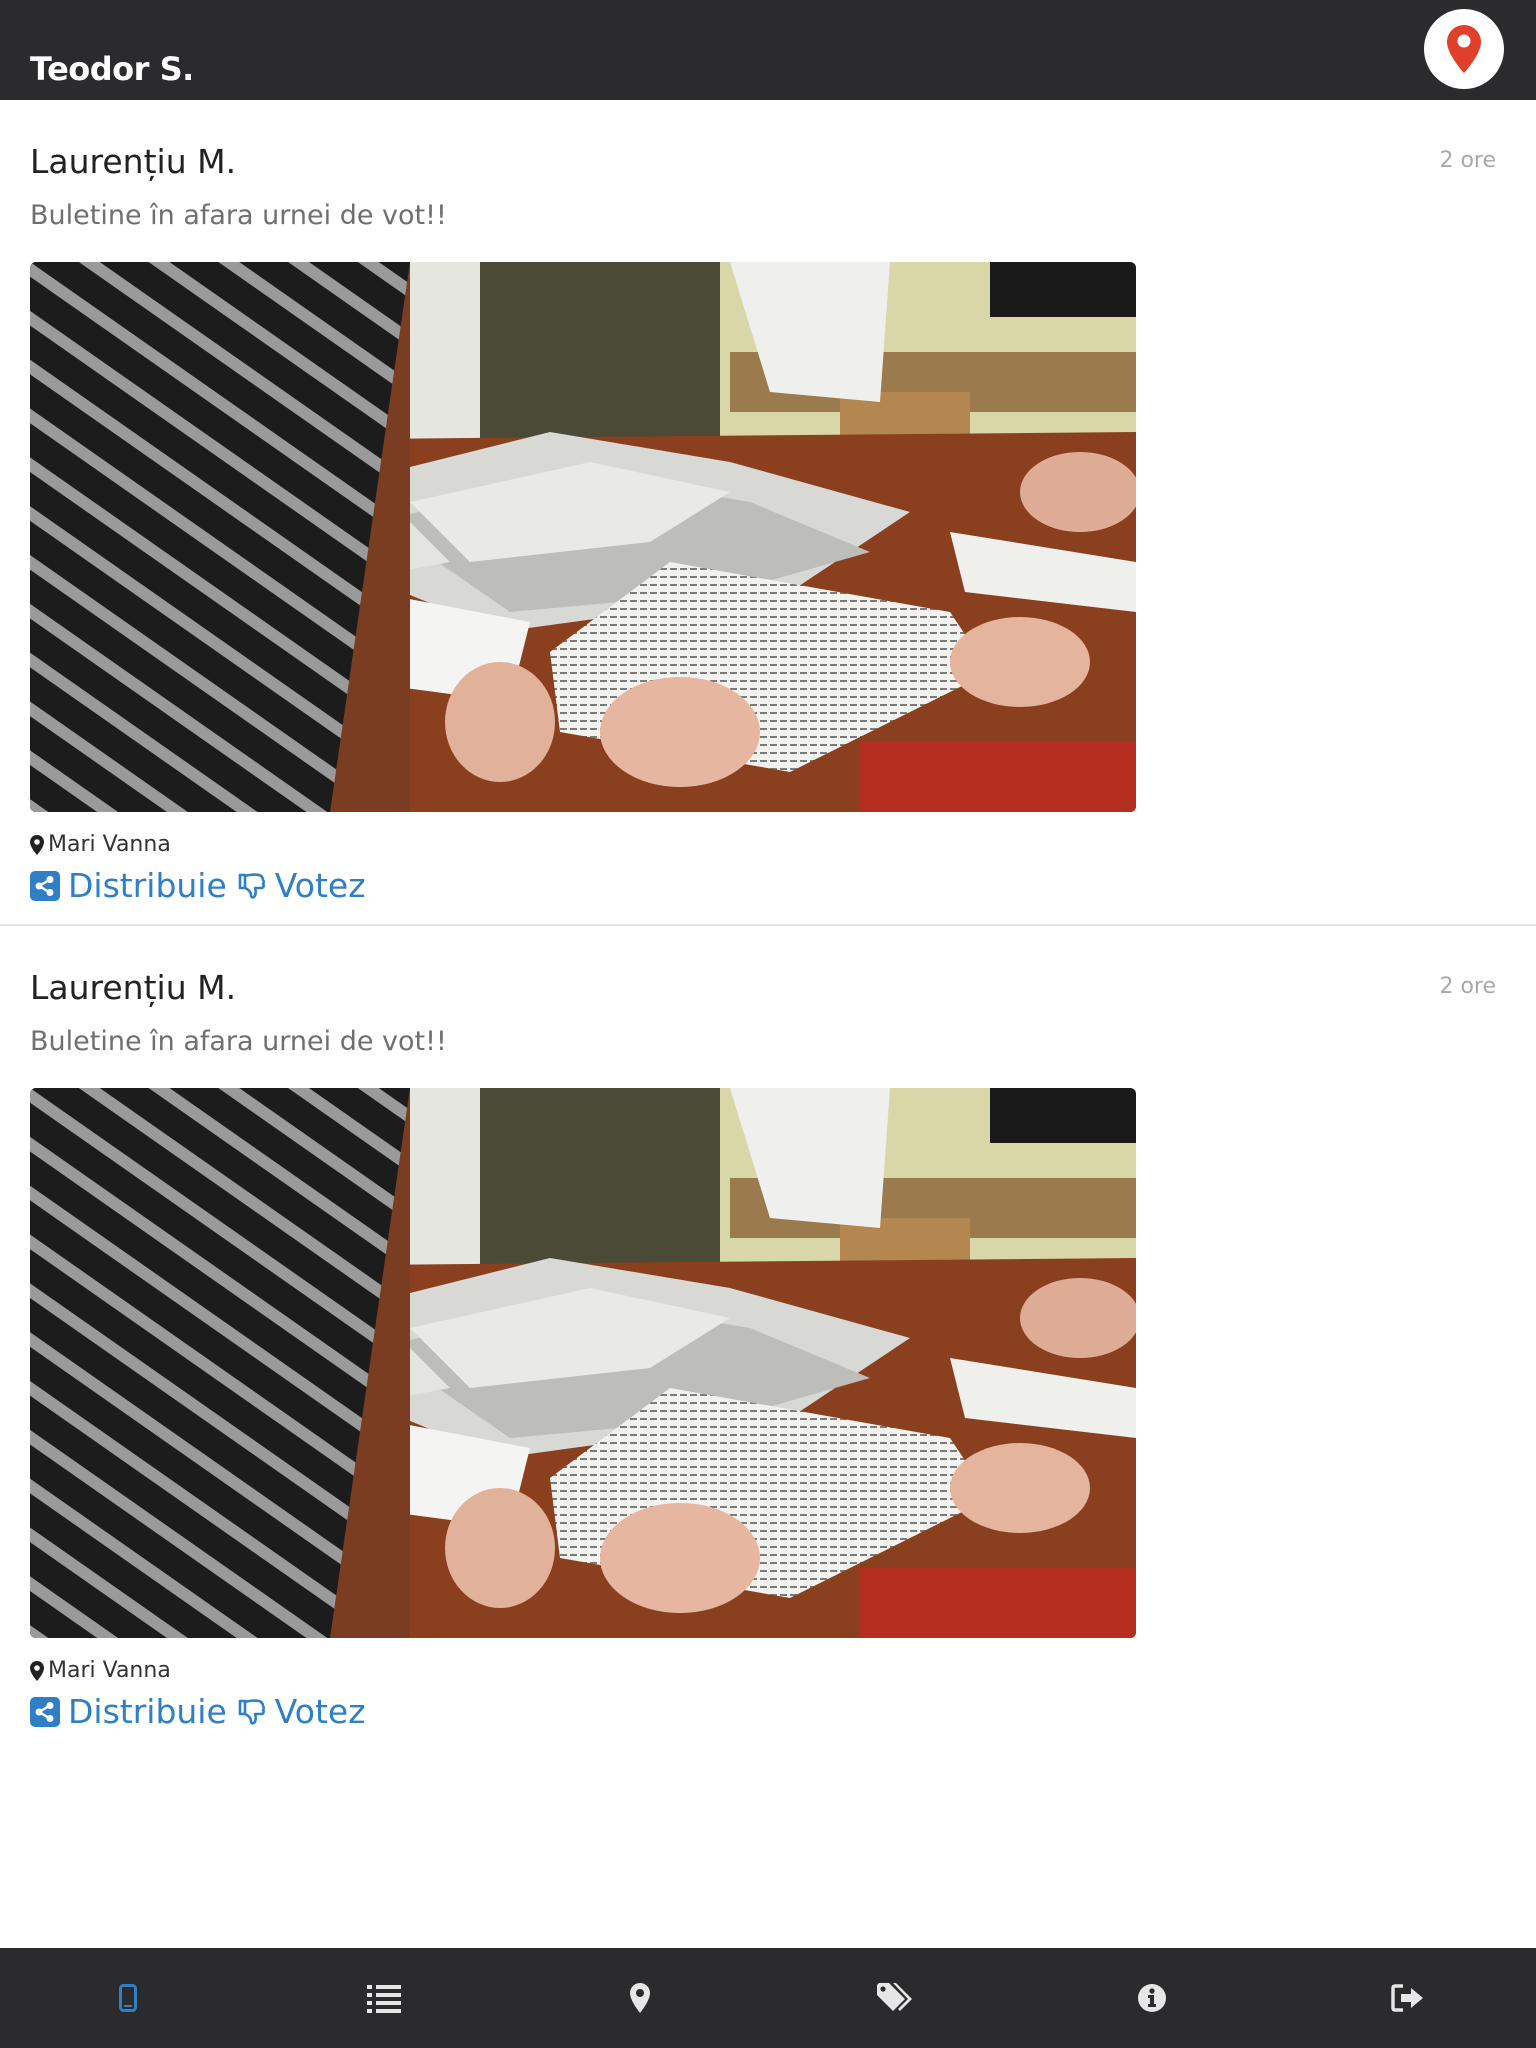  I want to click on nav-info, so click(1152, 1998).